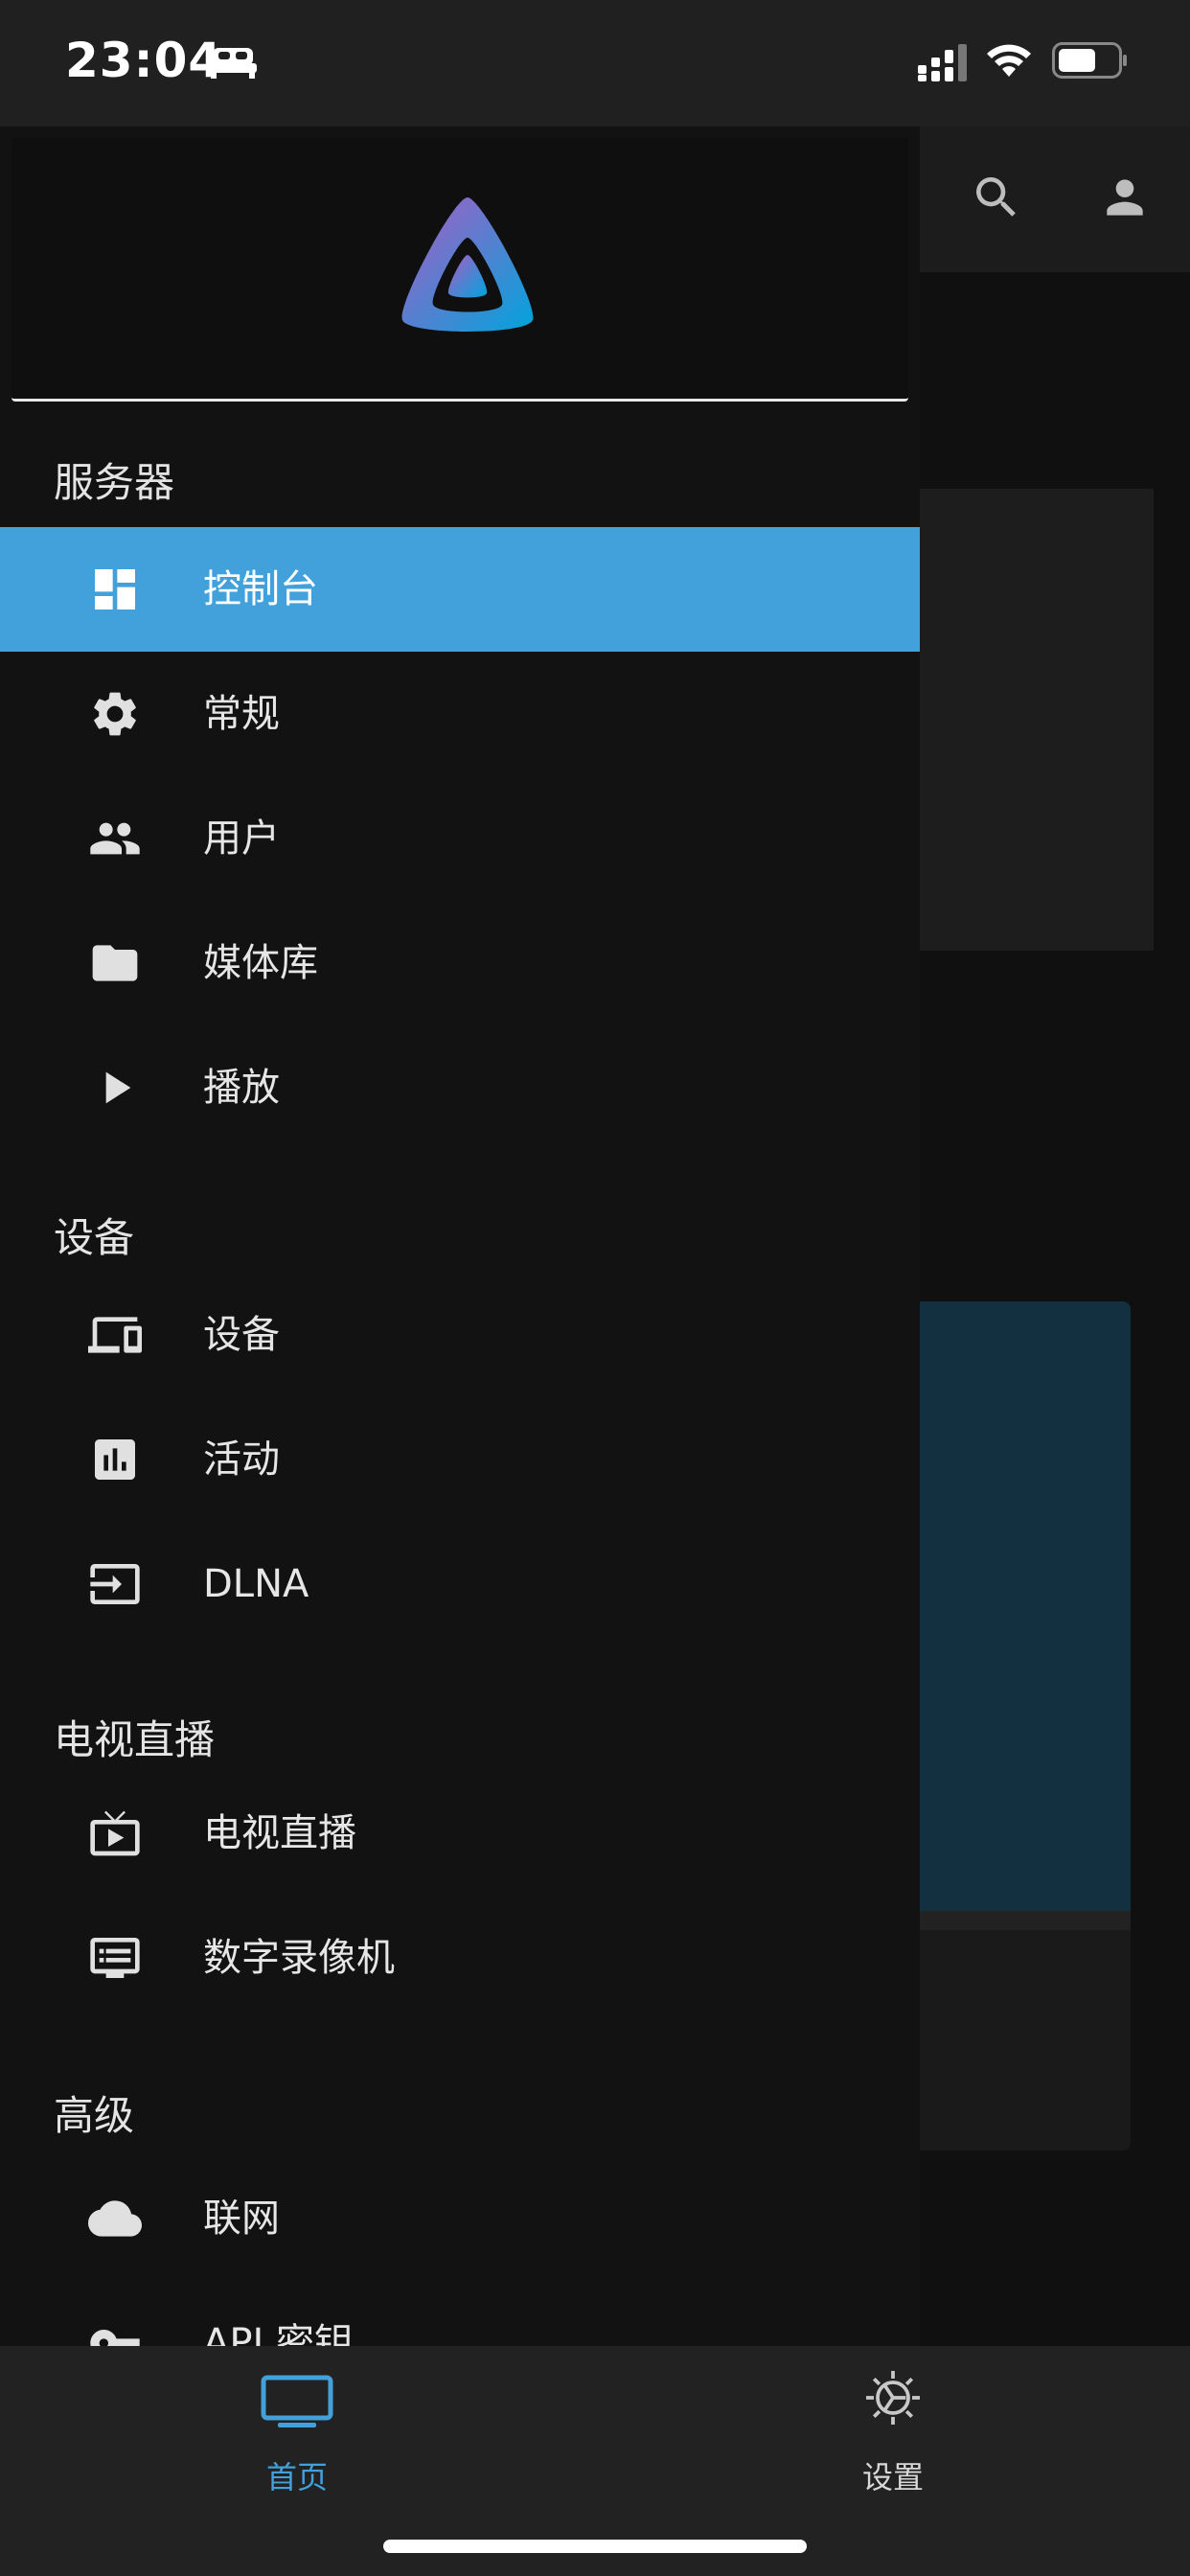 The image size is (1190, 2576). What do you see at coordinates (115, 2338) in the screenshot?
I see `key-icon` at bounding box center [115, 2338].